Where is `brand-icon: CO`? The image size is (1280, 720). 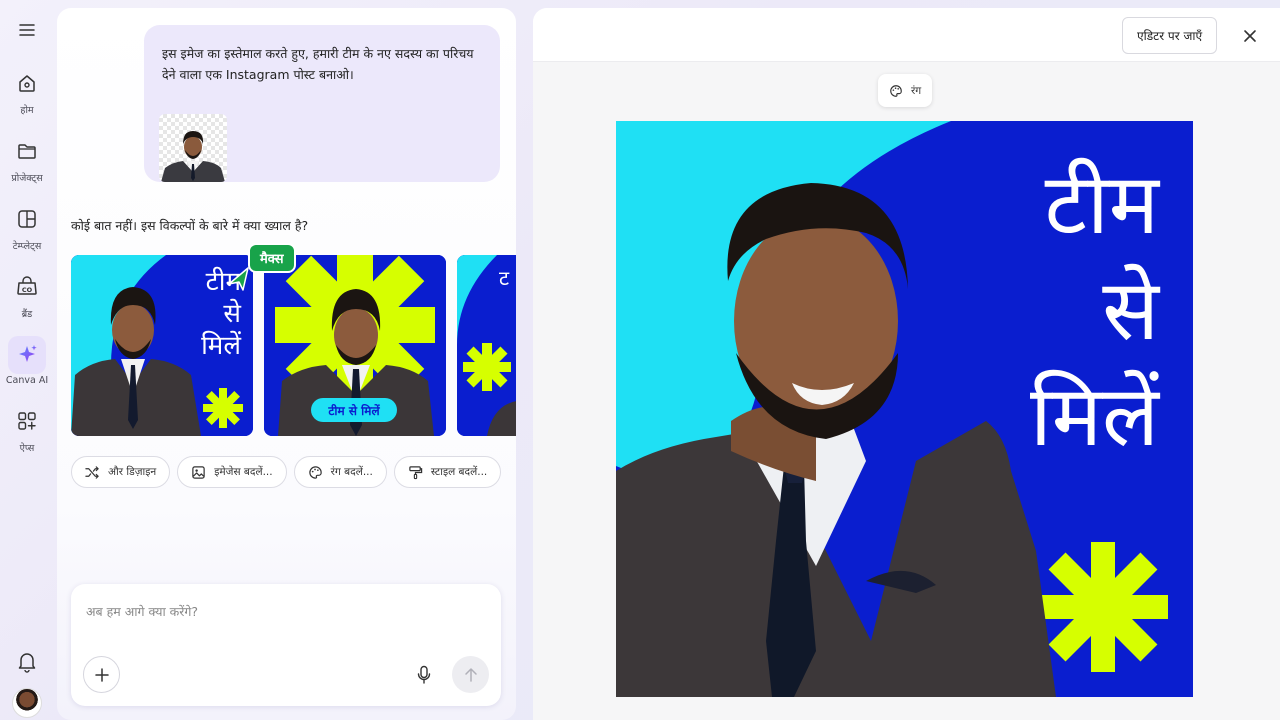
brand-icon: CO is located at coordinates (27, 287).